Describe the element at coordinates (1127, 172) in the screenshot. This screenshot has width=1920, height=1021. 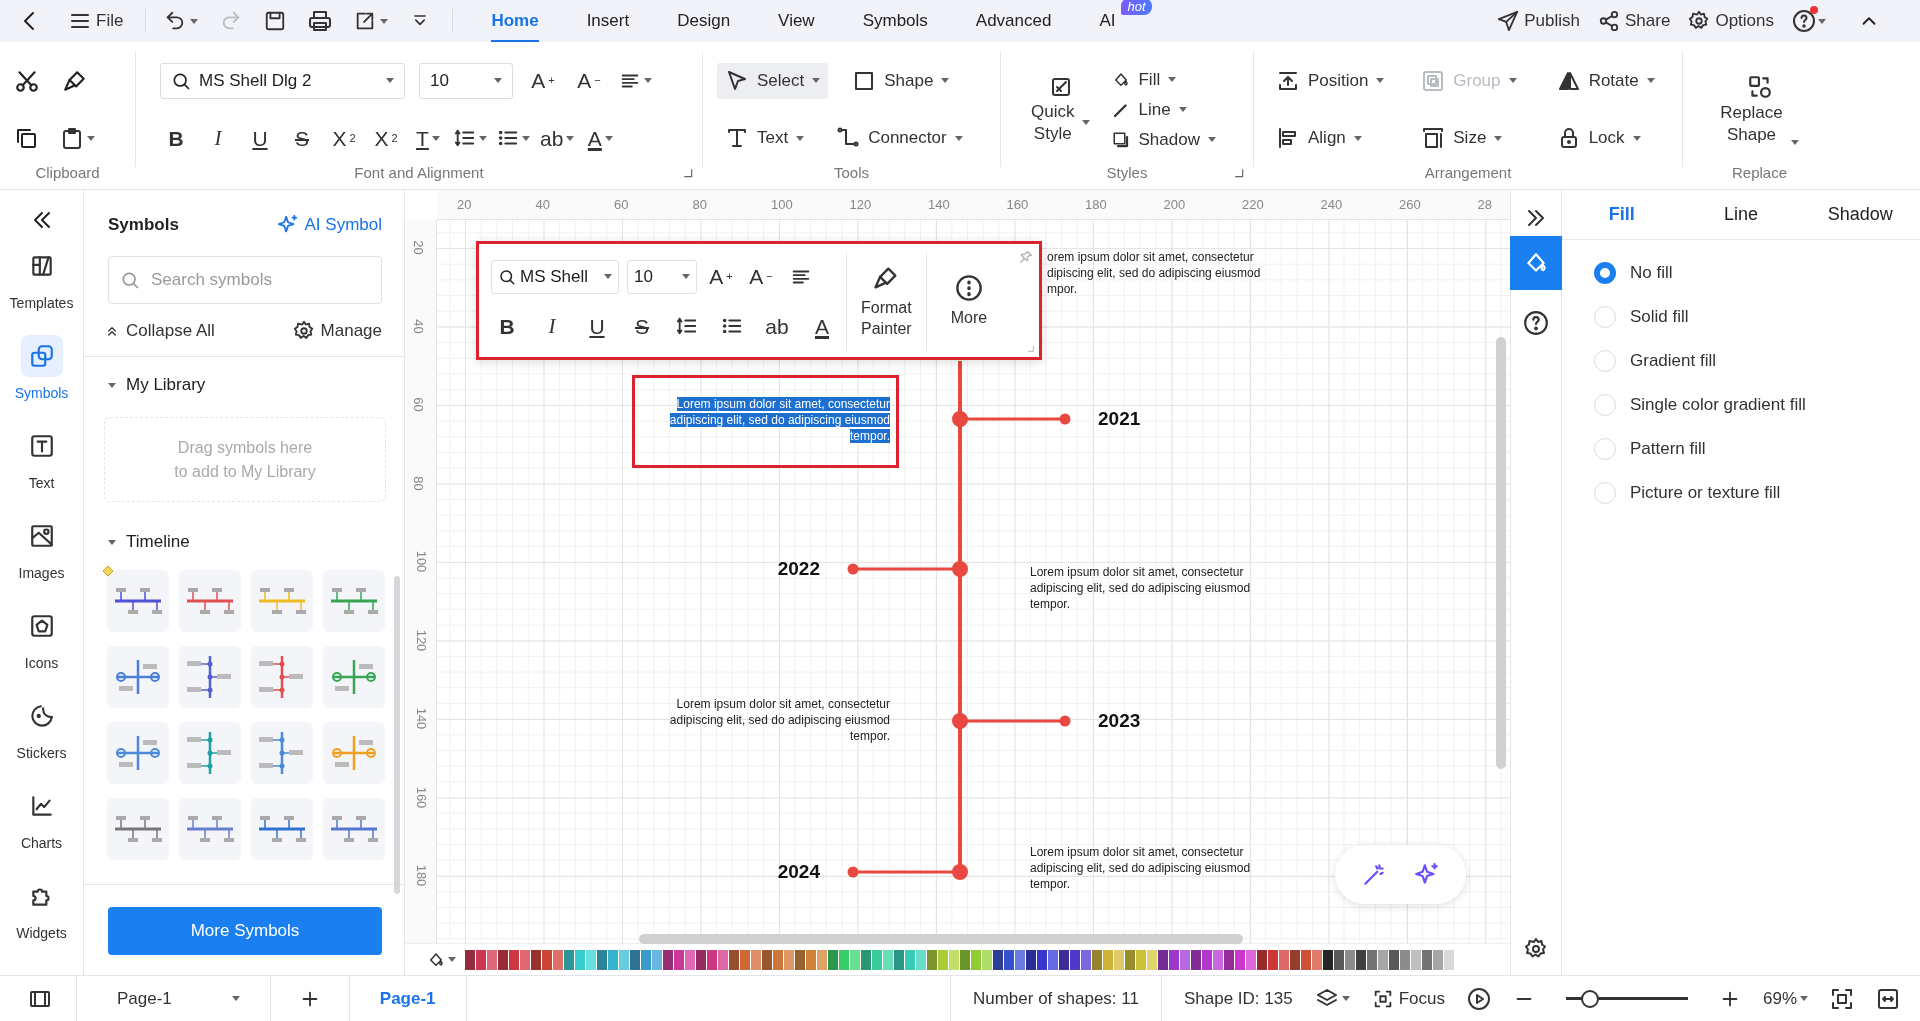
I see `group-label: Styles` at that location.